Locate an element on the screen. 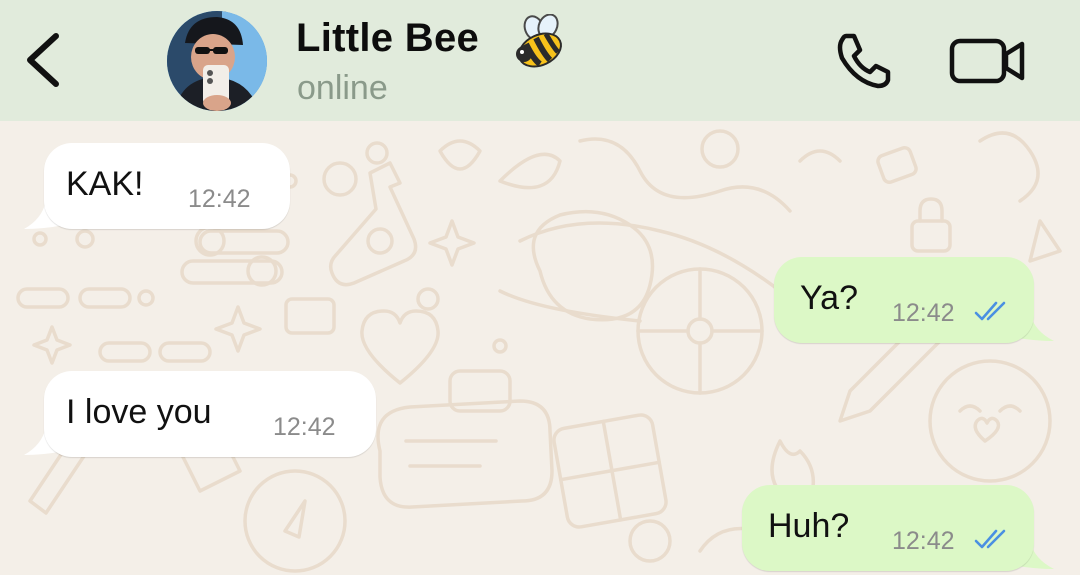  message-text: Huh? is located at coordinates (809, 526).